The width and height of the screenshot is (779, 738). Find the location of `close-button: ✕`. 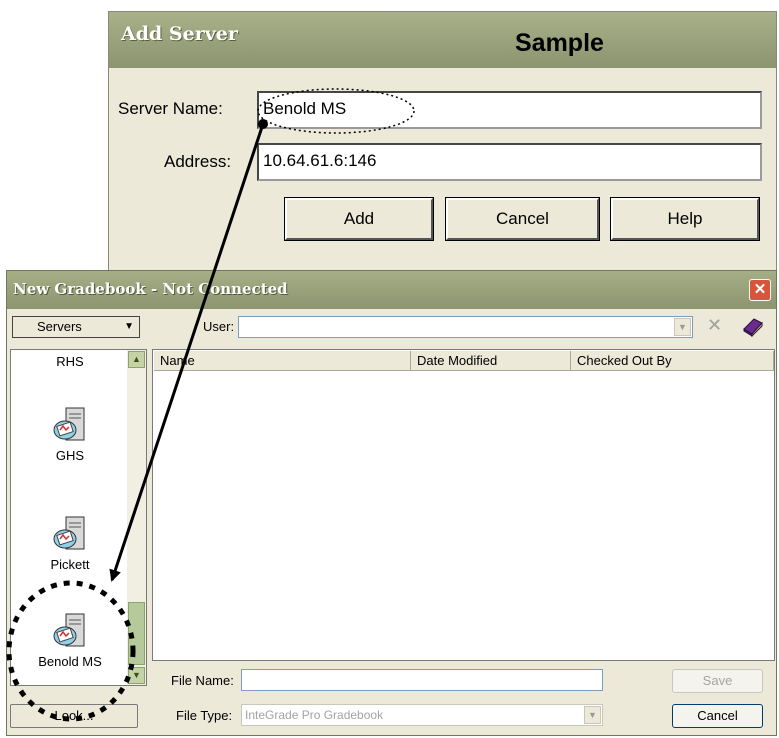

close-button: ✕ is located at coordinates (760, 290).